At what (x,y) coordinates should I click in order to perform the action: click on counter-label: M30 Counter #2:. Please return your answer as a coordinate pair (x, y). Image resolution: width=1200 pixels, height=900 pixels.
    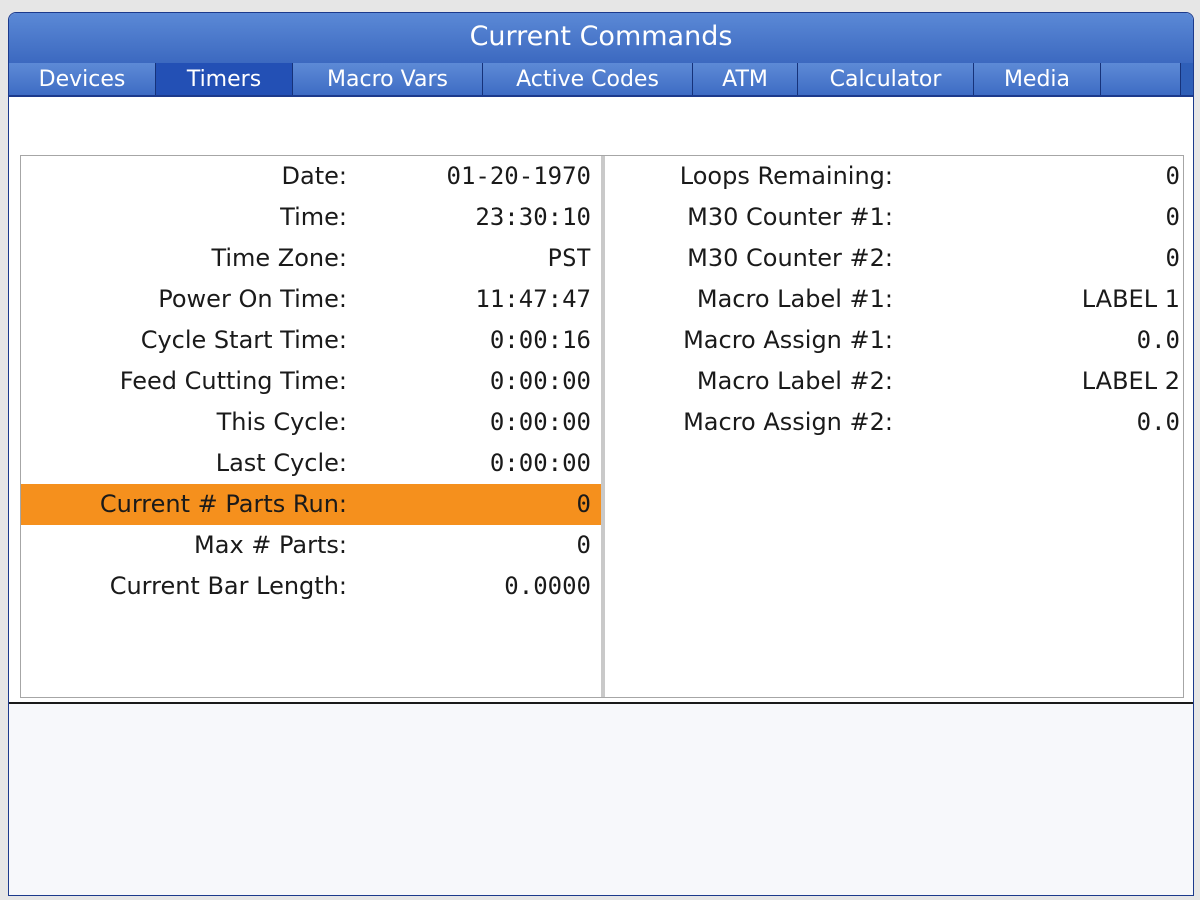
    Looking at the image, I should click on (790, 258).